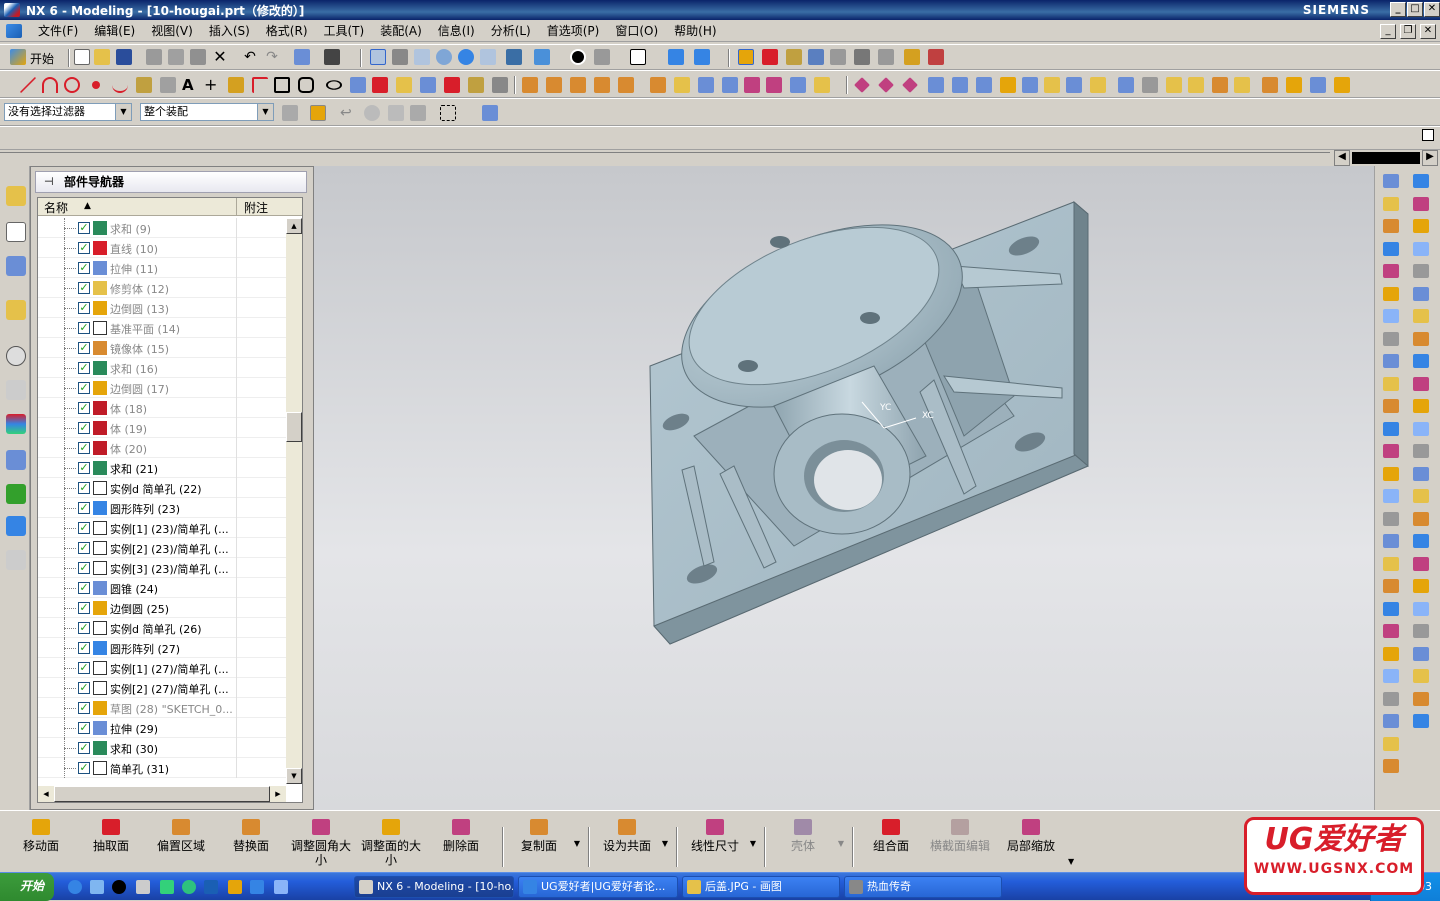 This screenshot has height=901, width=1440. I want to click on select-icon, so click(838, 57).